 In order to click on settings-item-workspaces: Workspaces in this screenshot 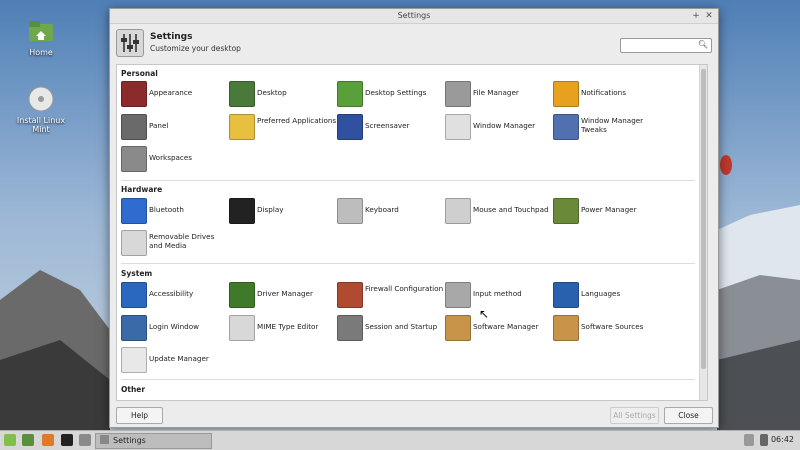, I will do `click(175, 159)`.